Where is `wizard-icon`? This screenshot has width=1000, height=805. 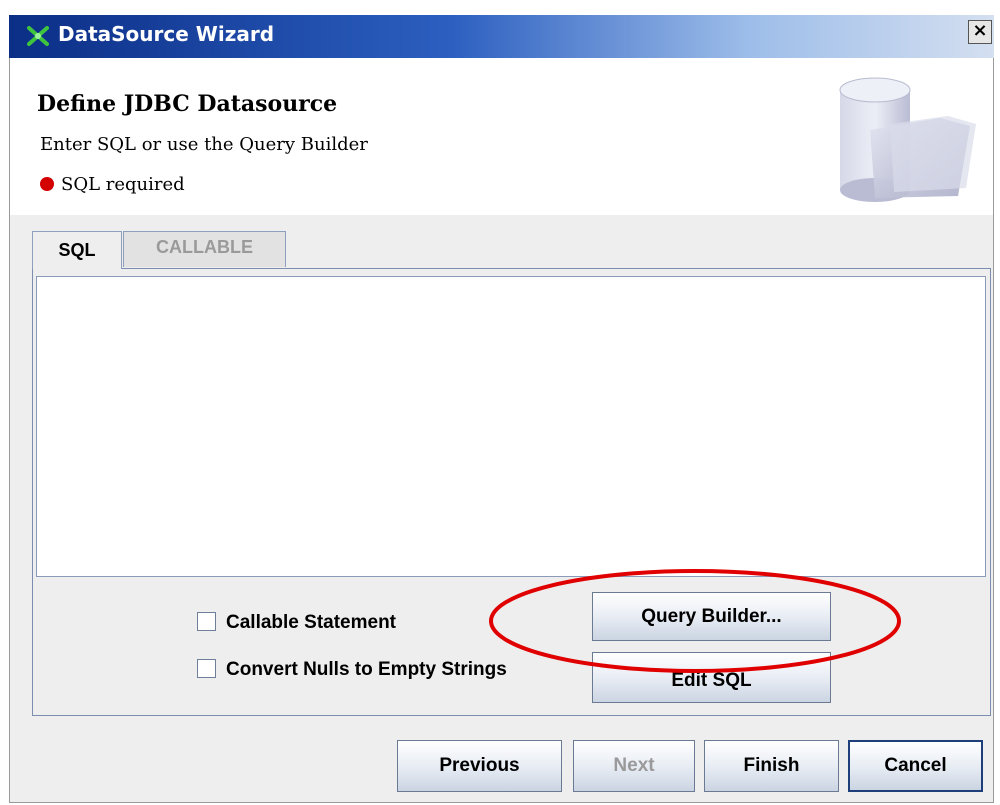 wizard-icon is located at coordinates (38, 36).